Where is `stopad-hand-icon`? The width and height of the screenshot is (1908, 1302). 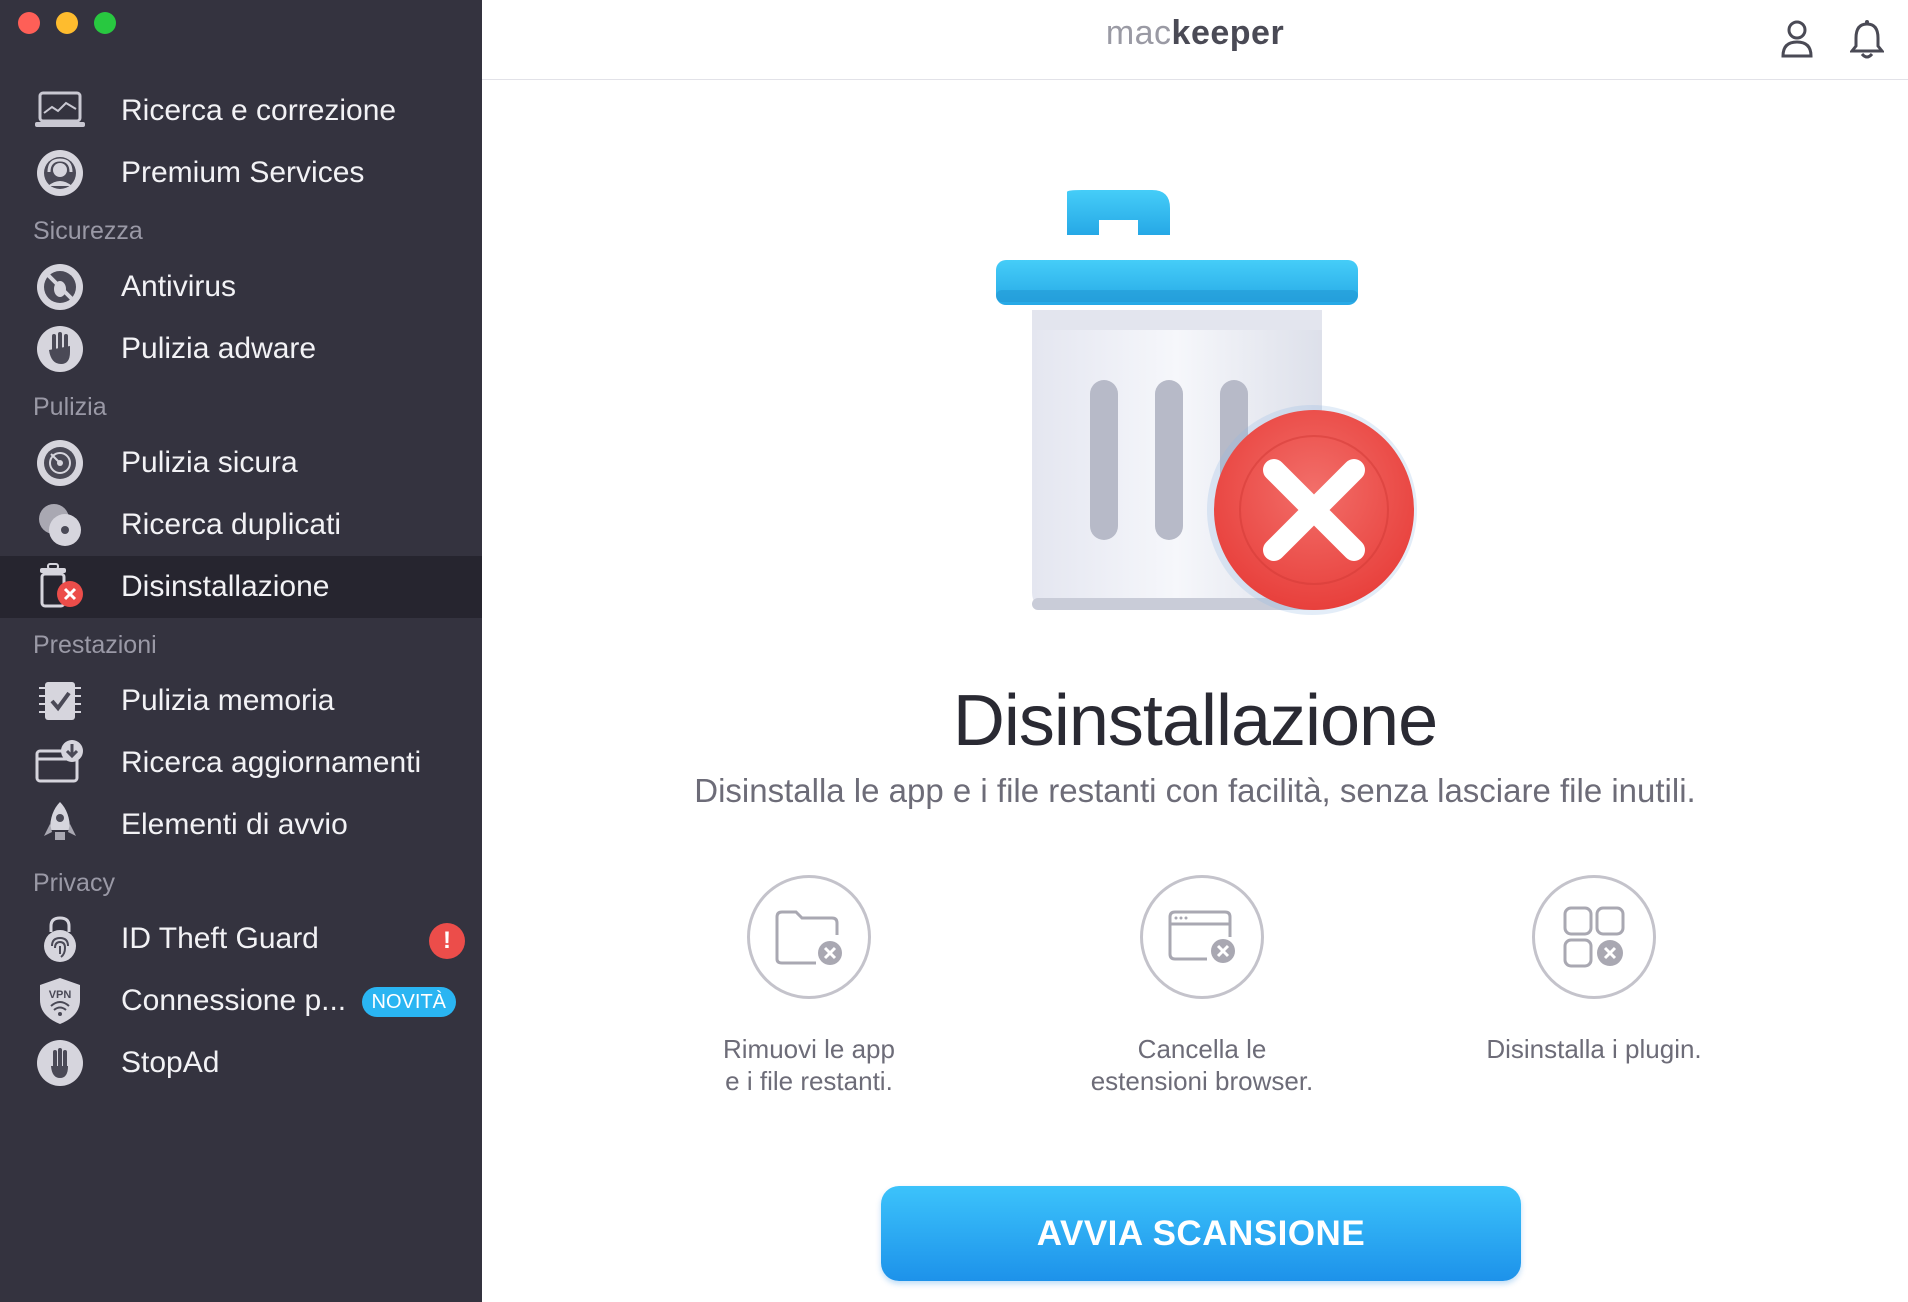
stopad-hand-icon is located at coordinates (60, 1063).